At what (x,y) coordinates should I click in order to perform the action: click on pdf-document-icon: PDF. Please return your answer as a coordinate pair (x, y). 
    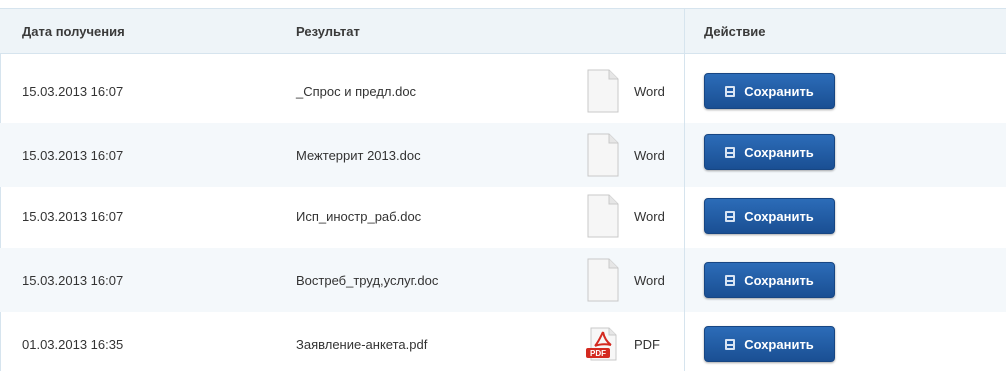
    Looking at the image, I should click on (601, 344).